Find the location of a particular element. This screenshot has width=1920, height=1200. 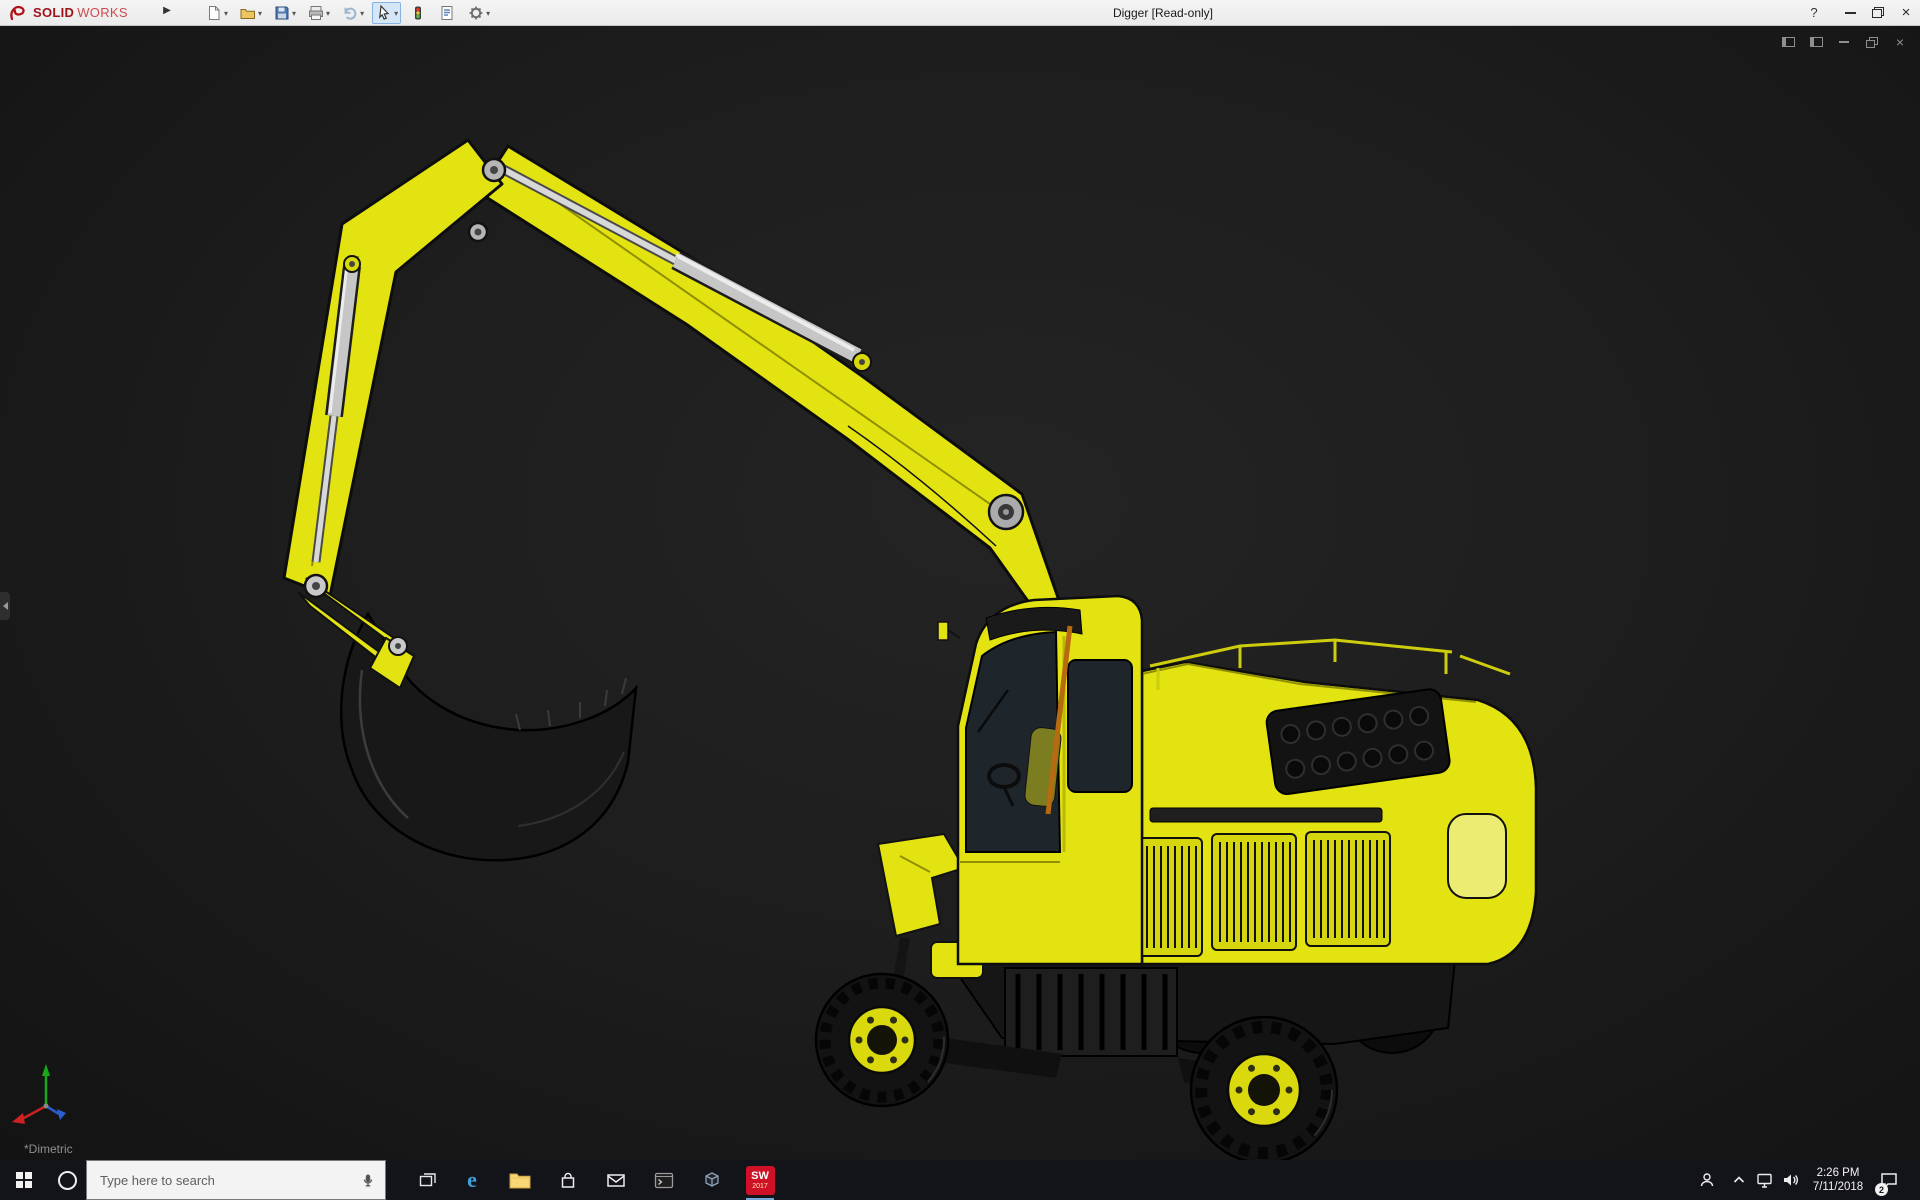

featuremanager-collapsed-tab is located at coordinates (5, 606).